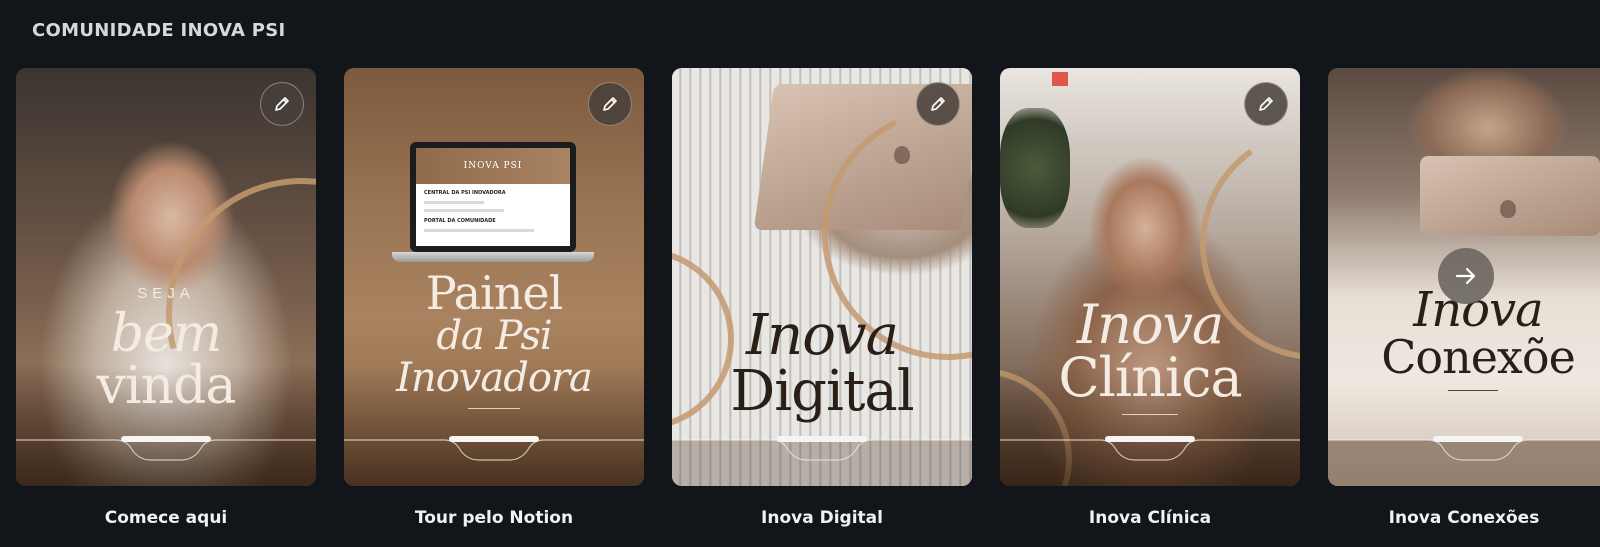  I want to click on art-text-line2: da Psi, so click(494, 336).